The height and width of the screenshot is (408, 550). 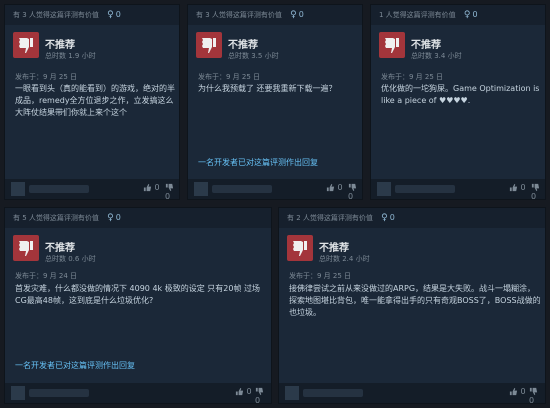 I want to click on playtime: 总时数 0.6 小时, so click(x=70, y=259).